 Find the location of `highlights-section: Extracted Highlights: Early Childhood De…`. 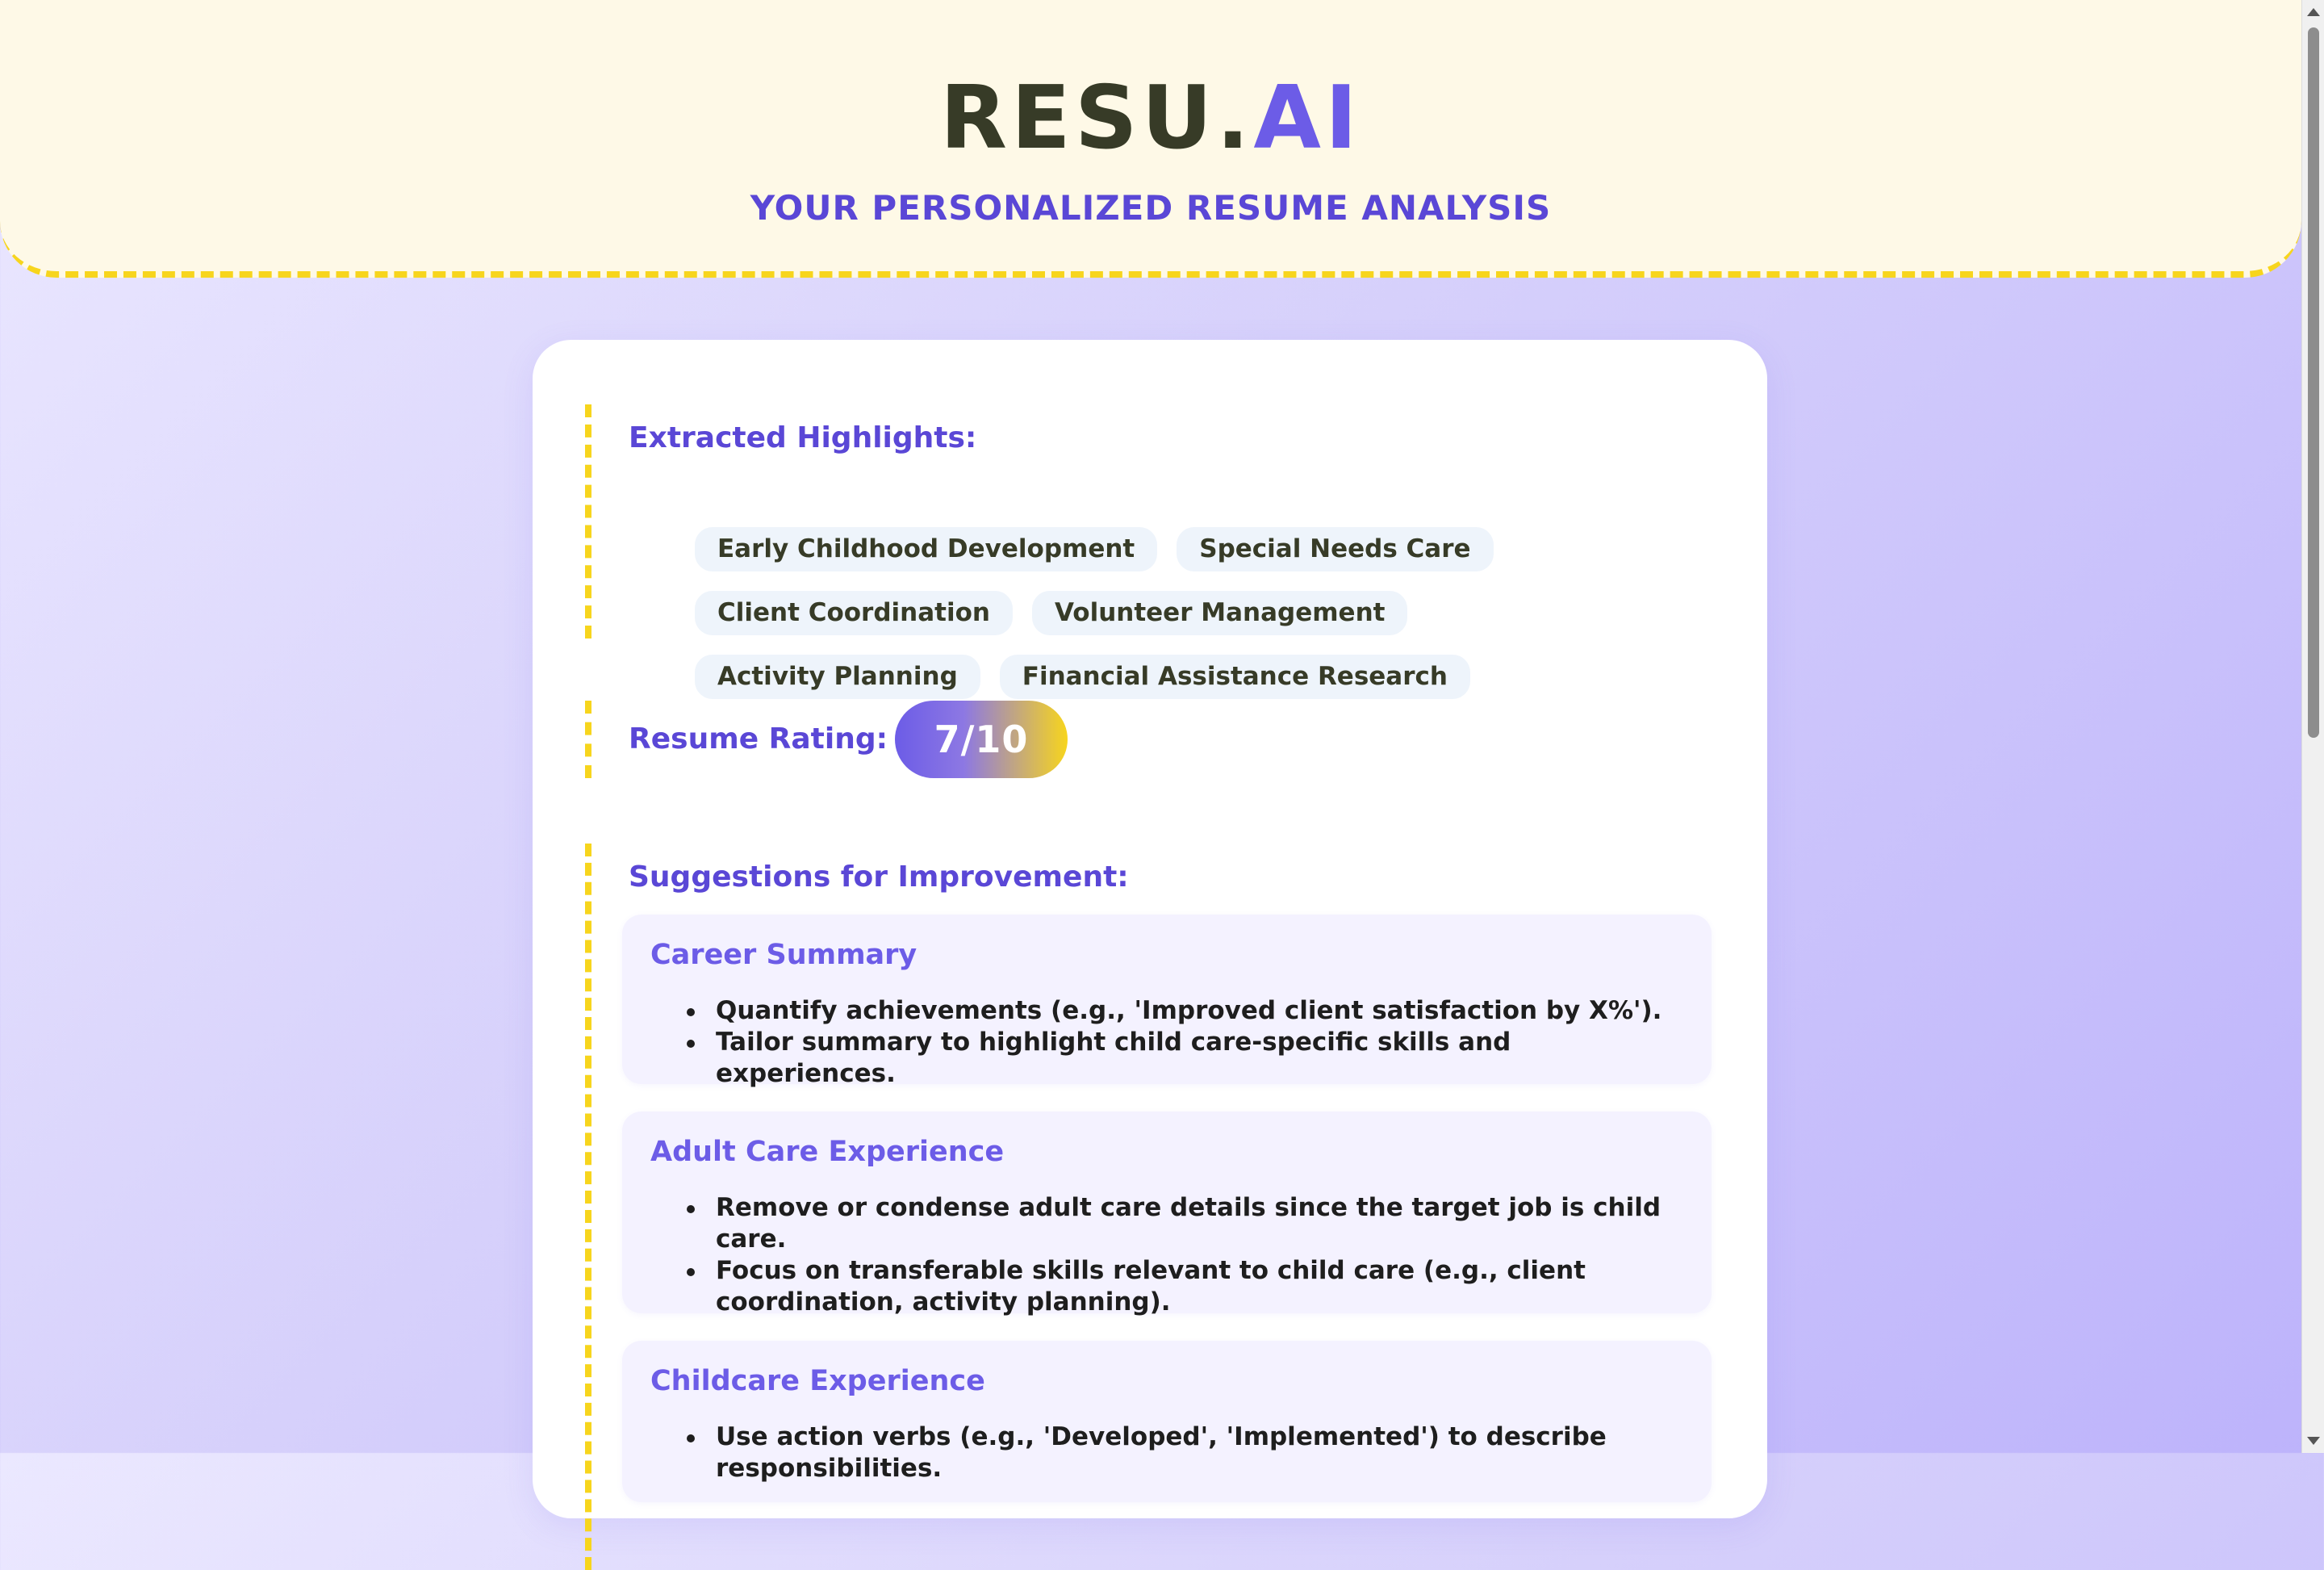

highlights-section: Extracted Highlights: Early Childhood De… is located at coordinates (1039, 551).